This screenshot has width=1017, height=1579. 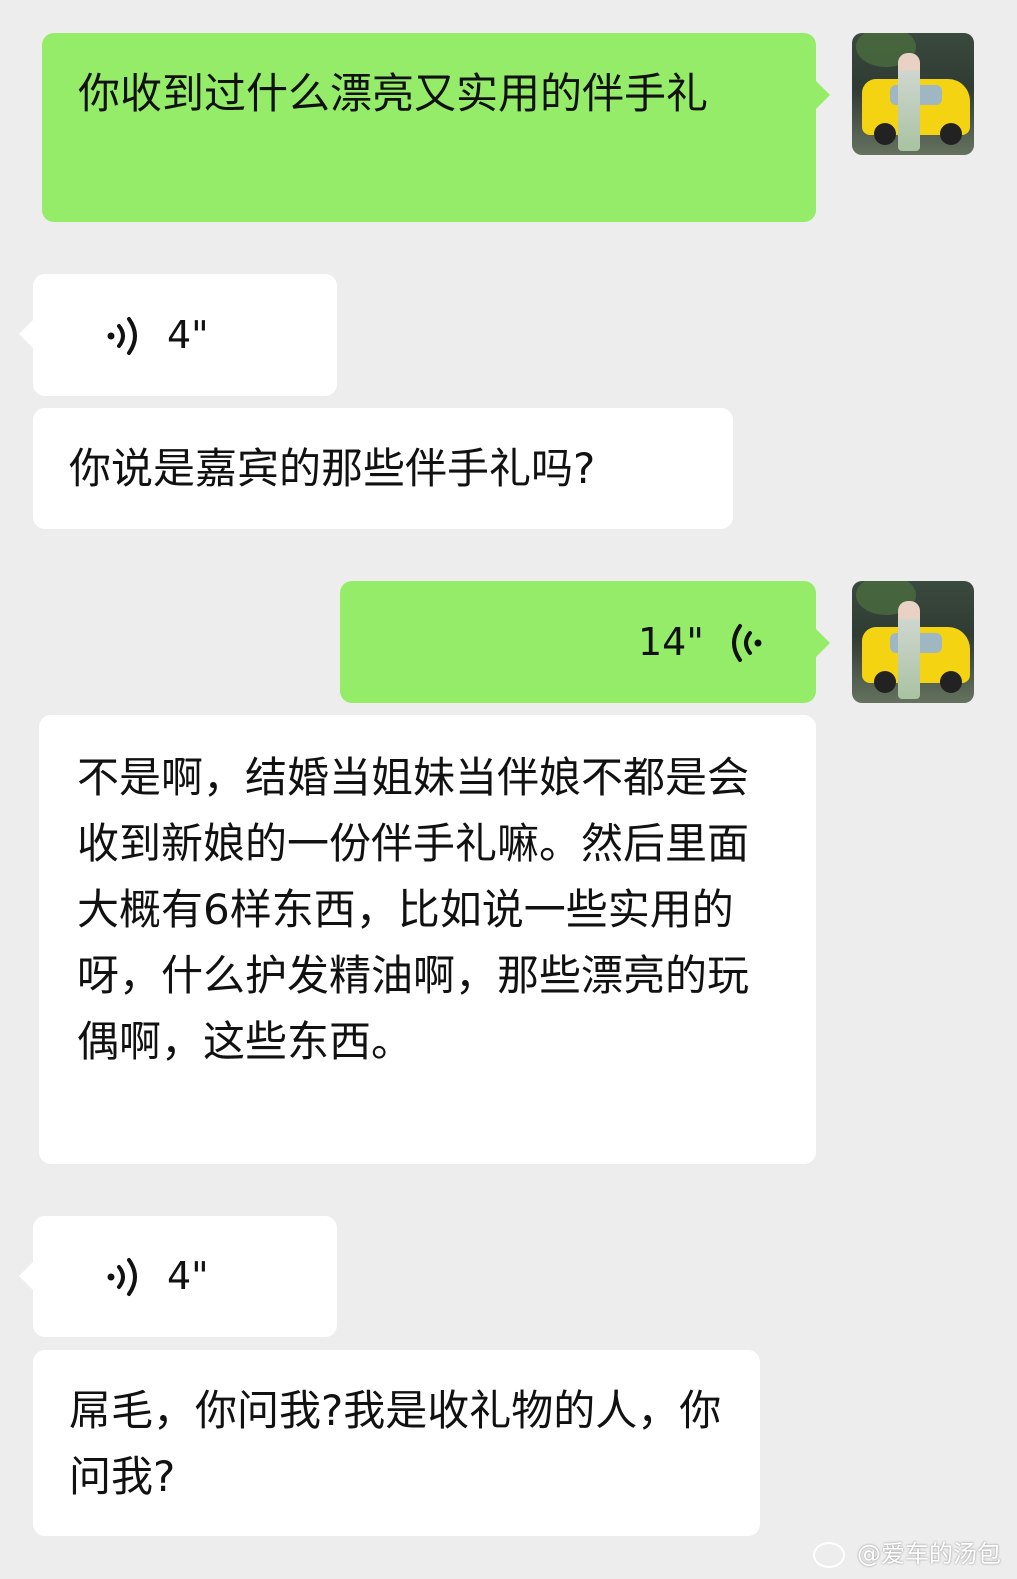 What do you see at coordinates (436, 127) in the screenshot?
I see `sent-message-bubble: 你收到过什么漂亮又实用的伴手礼` at bounding box center [436, 127].